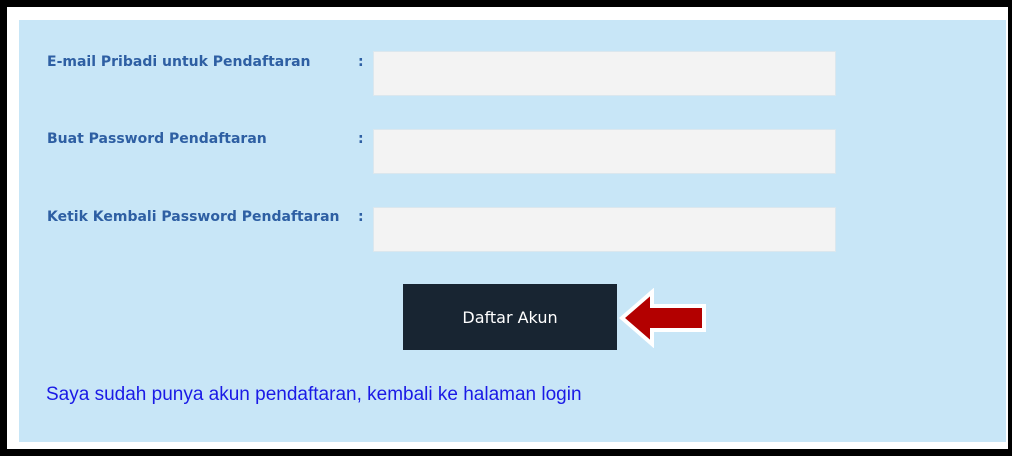 The image size is (1012, 456). Describe the element at coordinates (604, 229) in the screenshot. I see `password-confirm-field` at that location.